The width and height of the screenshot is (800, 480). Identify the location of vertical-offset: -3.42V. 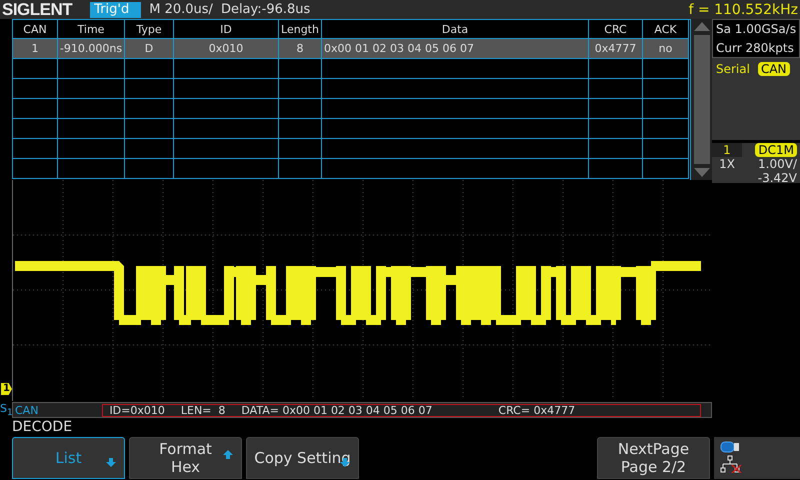
(777, 178).